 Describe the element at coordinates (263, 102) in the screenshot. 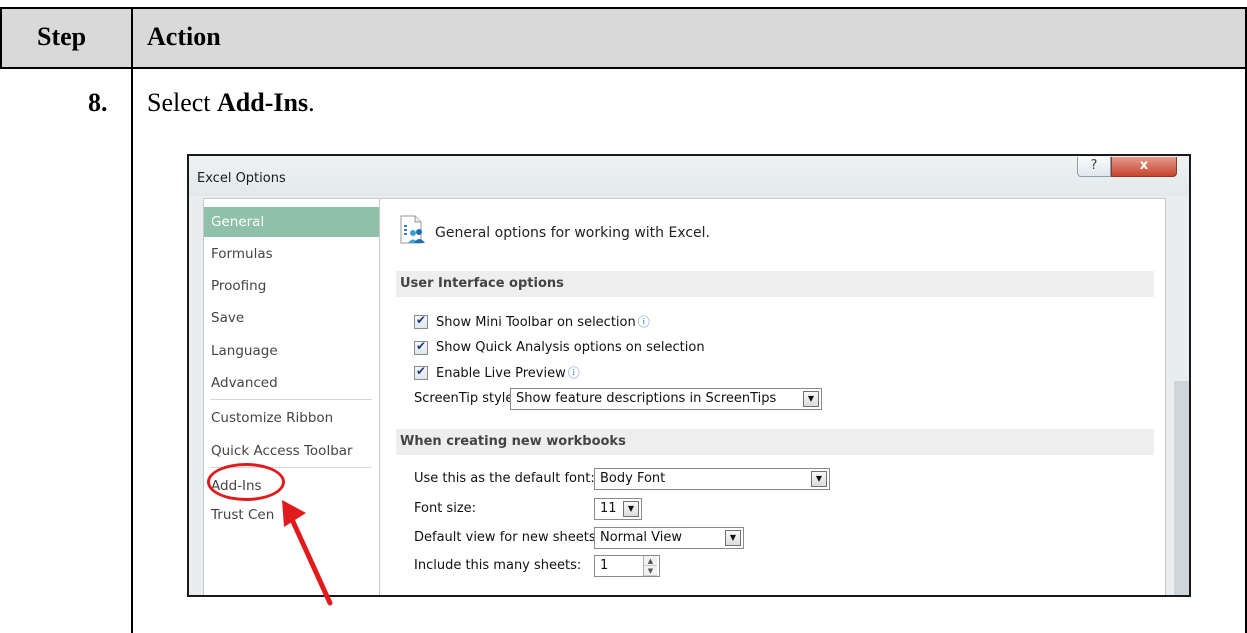

I see `instruction-target: Add-Ins` at that location.